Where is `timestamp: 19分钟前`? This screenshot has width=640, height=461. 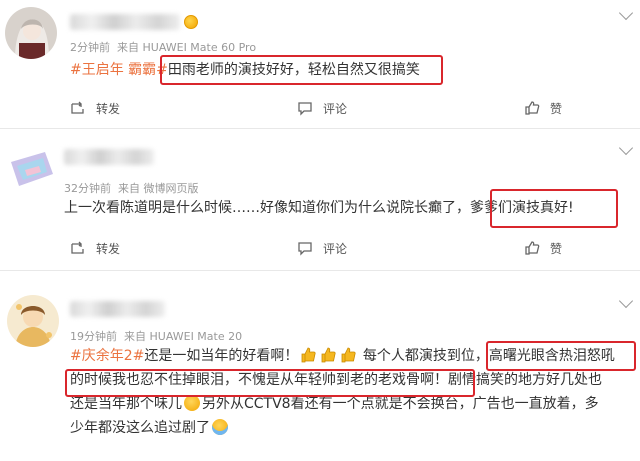
timestamp: 19分钟前 is located at coordinates (93, 336).